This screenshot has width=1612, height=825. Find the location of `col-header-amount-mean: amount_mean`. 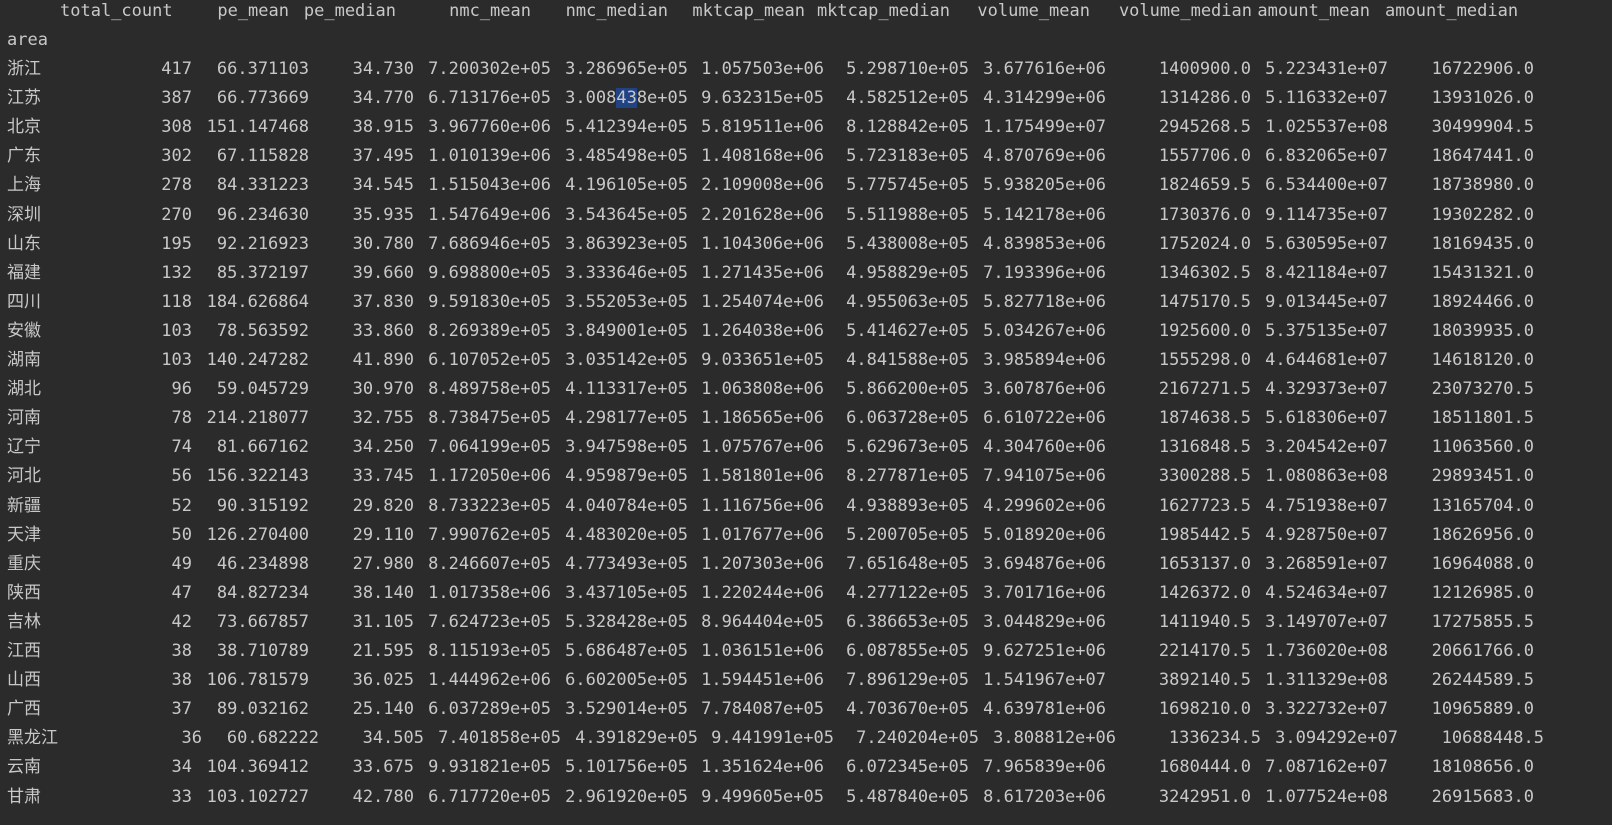

col-header-amount-mean: amount_mean is located at coordinates (1313, 11).